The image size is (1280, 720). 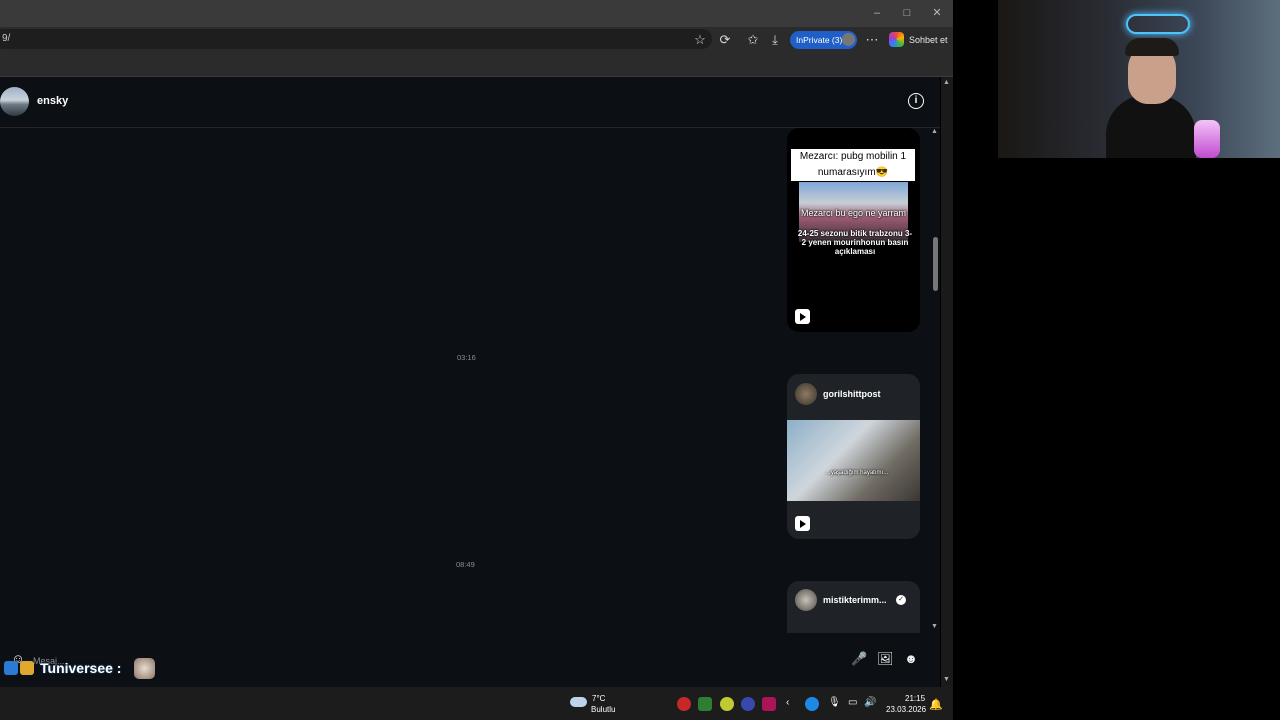 What do you see at coordinates (81, 668) in the screenshot?
I see `stream-chat-username: Tuniversee :` at bounding box center [81, 668].